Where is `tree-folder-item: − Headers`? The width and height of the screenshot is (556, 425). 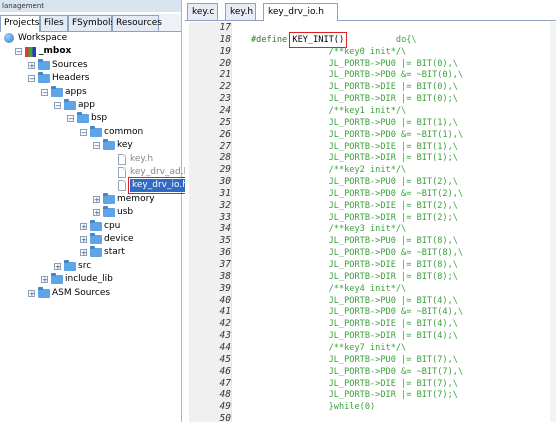
tree-folder-item: − Headers is located at coordinates (90, 78).